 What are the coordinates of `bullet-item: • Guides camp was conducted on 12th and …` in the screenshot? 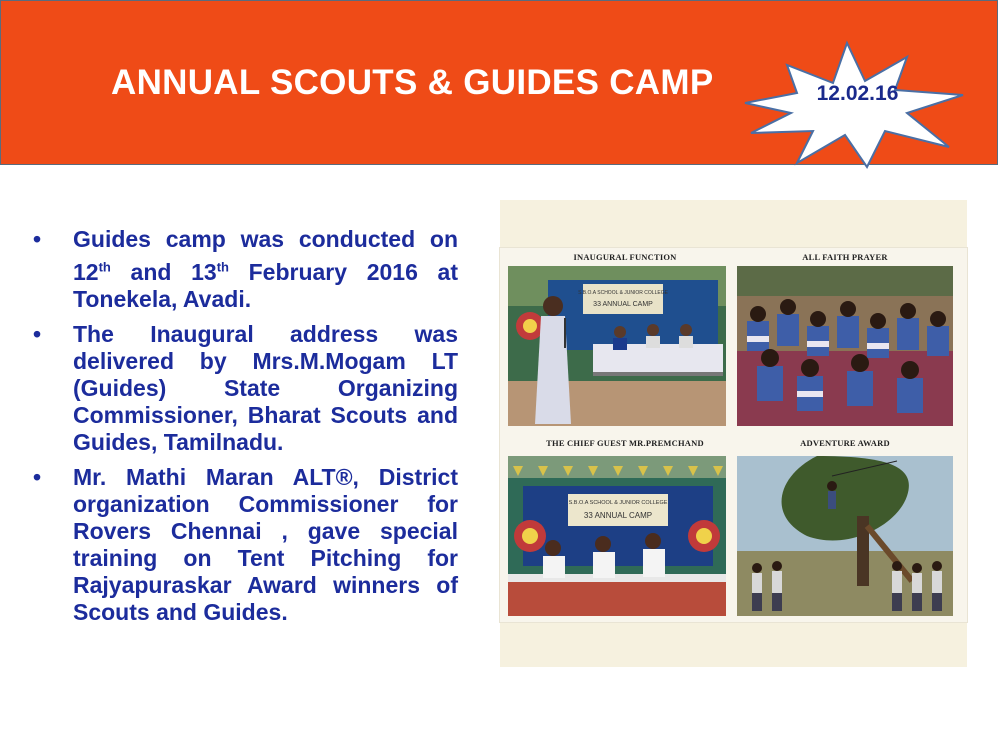 It's located at (244, 269).